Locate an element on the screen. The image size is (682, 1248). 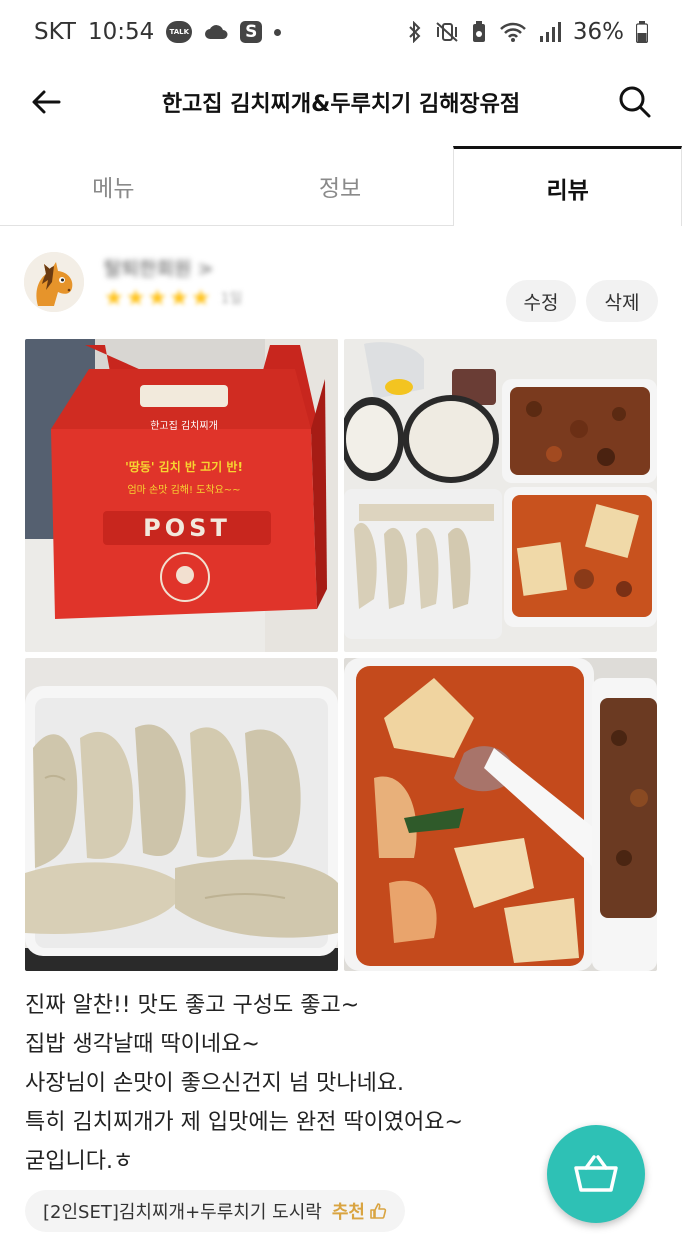
delete-button: 삭제 is located at coordinates (622, 301).